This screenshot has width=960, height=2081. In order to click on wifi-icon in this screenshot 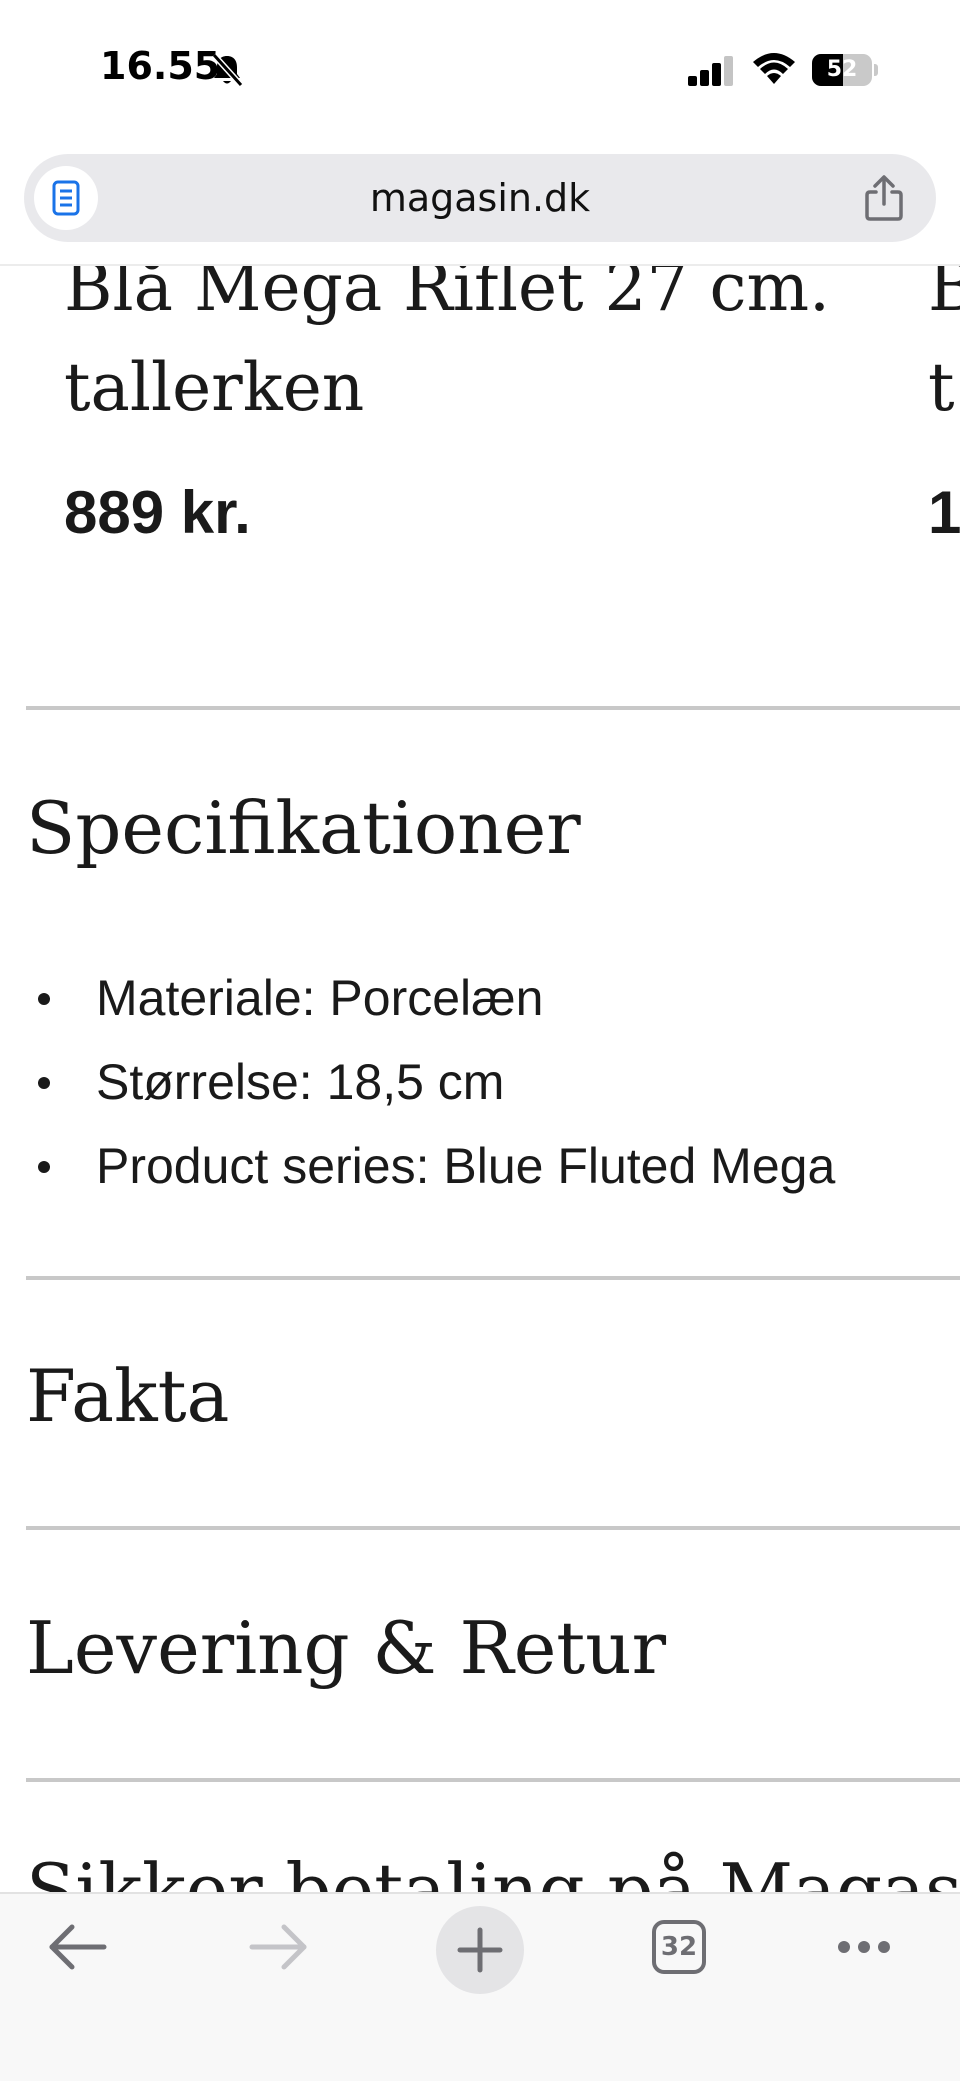, I will do `click(774, 71)`.